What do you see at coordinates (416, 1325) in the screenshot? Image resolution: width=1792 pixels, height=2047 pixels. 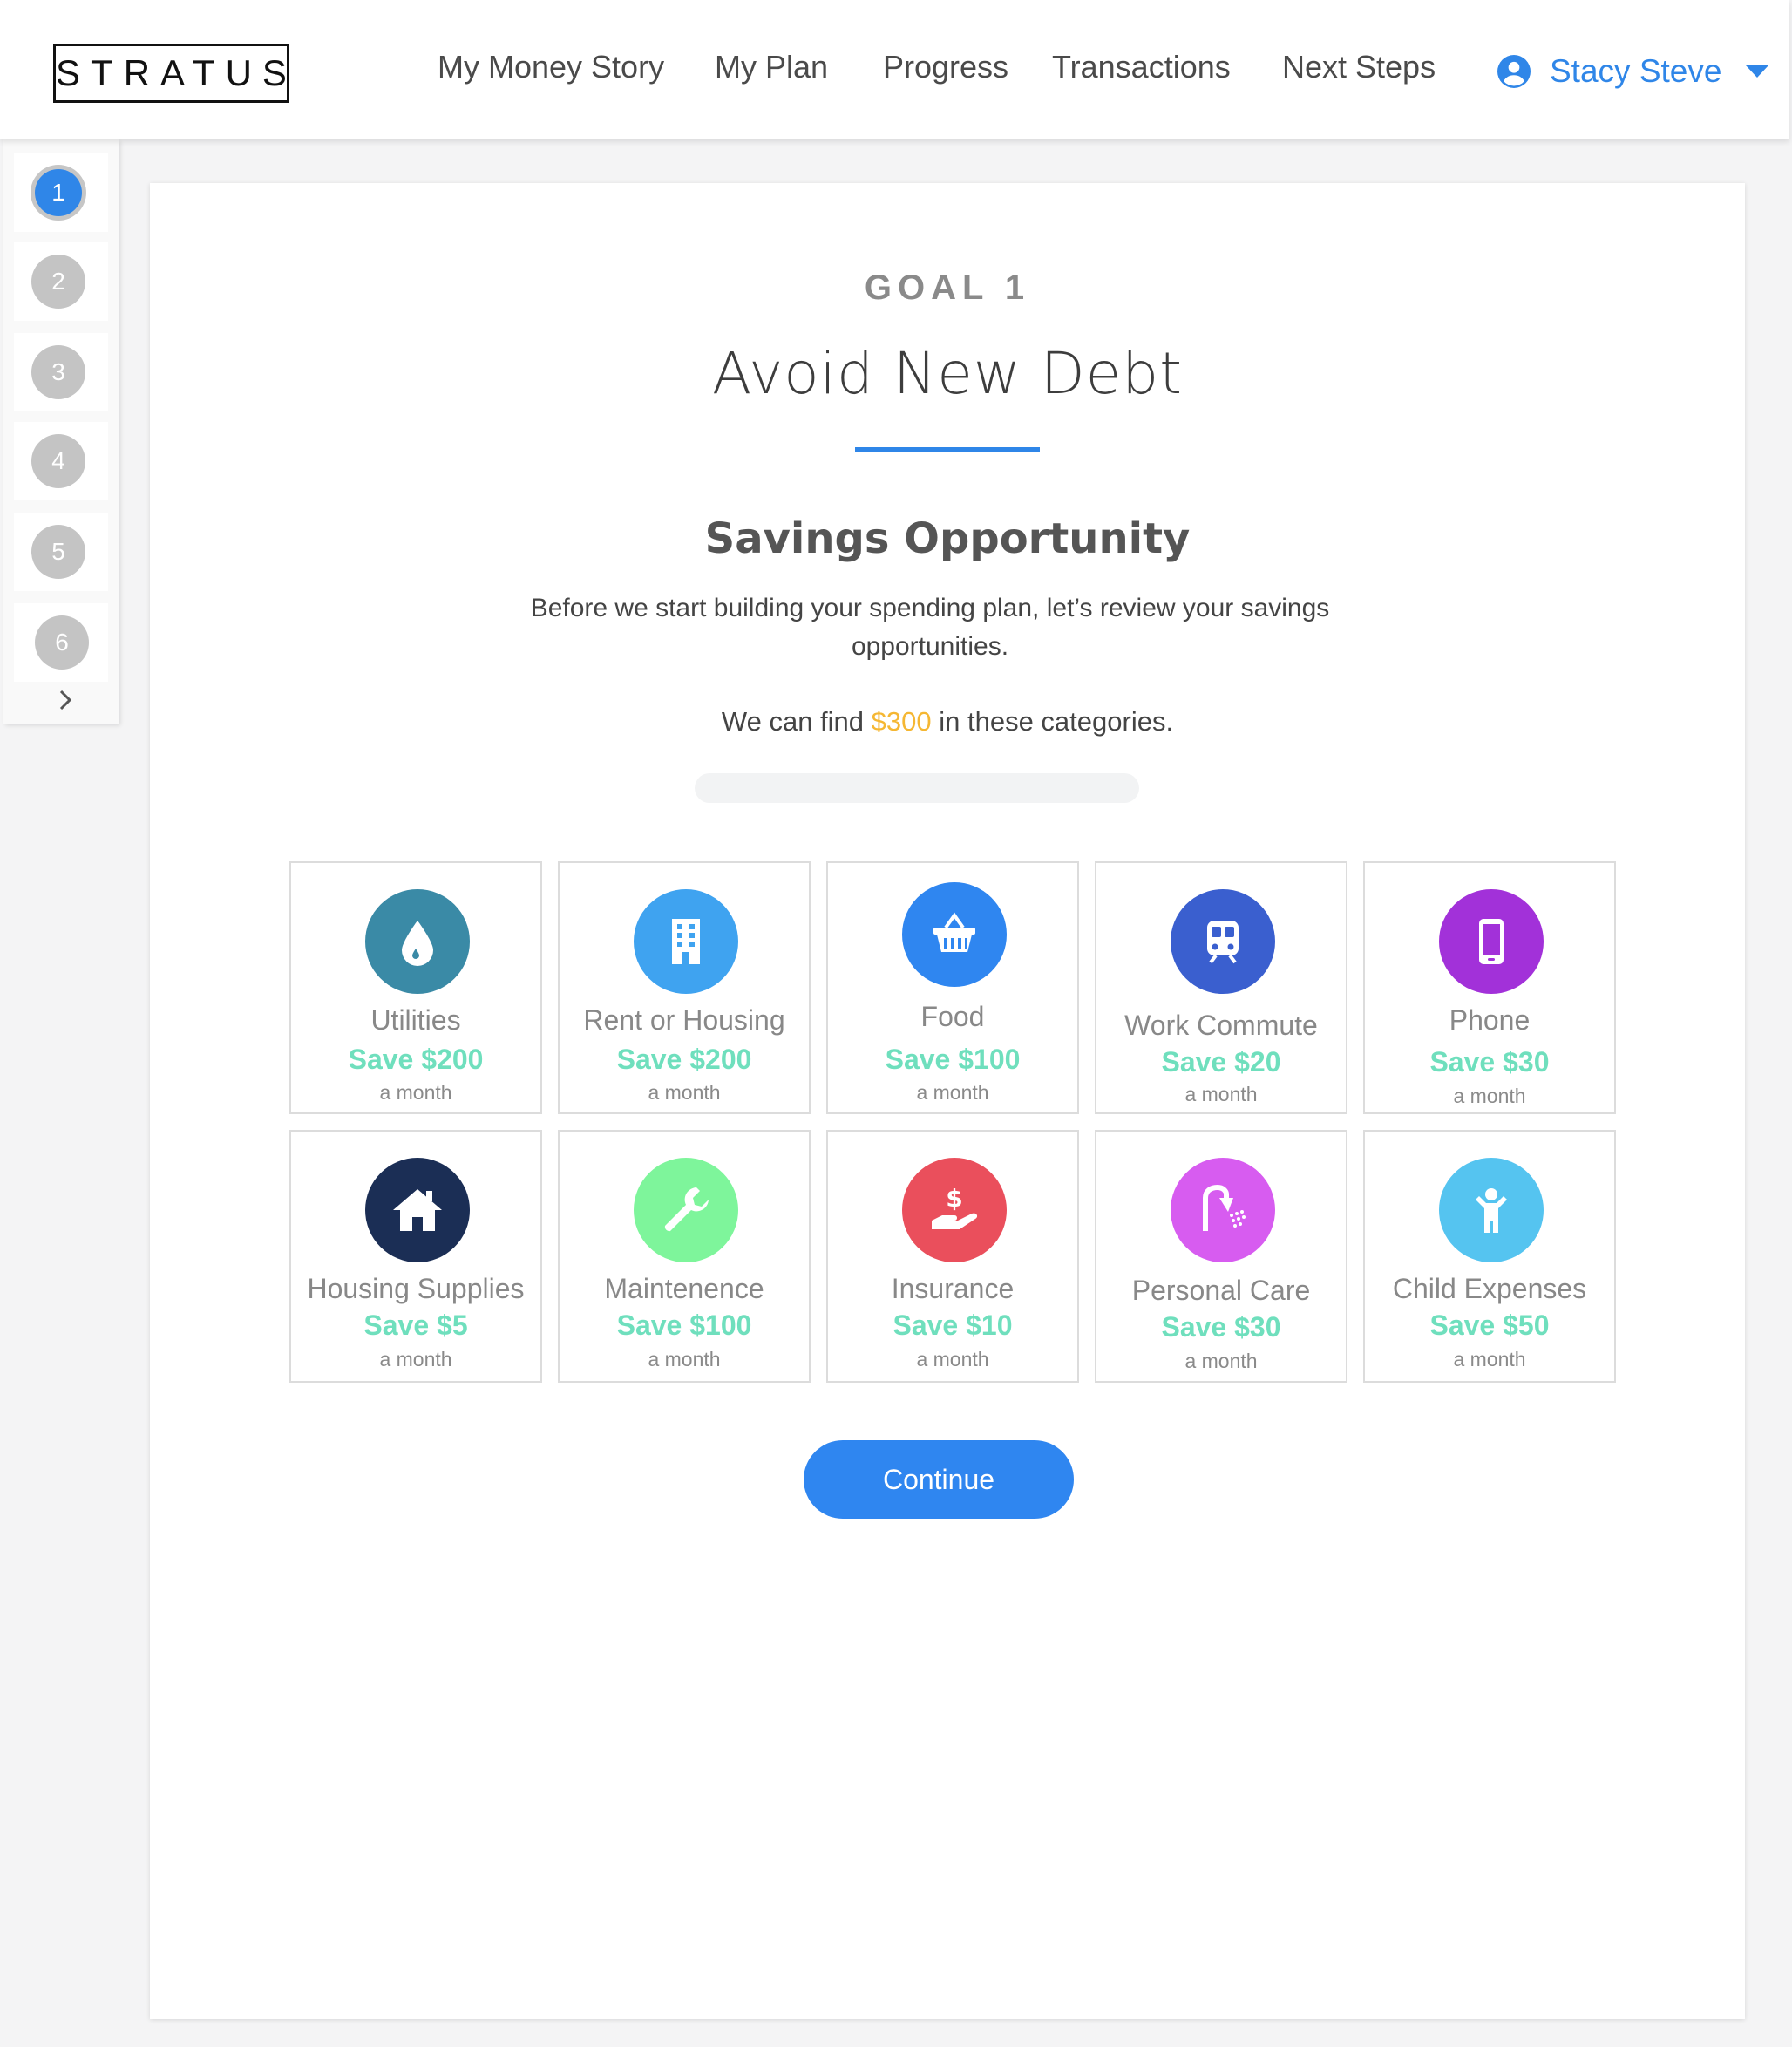 I see `category-save: Save $5` at bounding box center [416, 1325].